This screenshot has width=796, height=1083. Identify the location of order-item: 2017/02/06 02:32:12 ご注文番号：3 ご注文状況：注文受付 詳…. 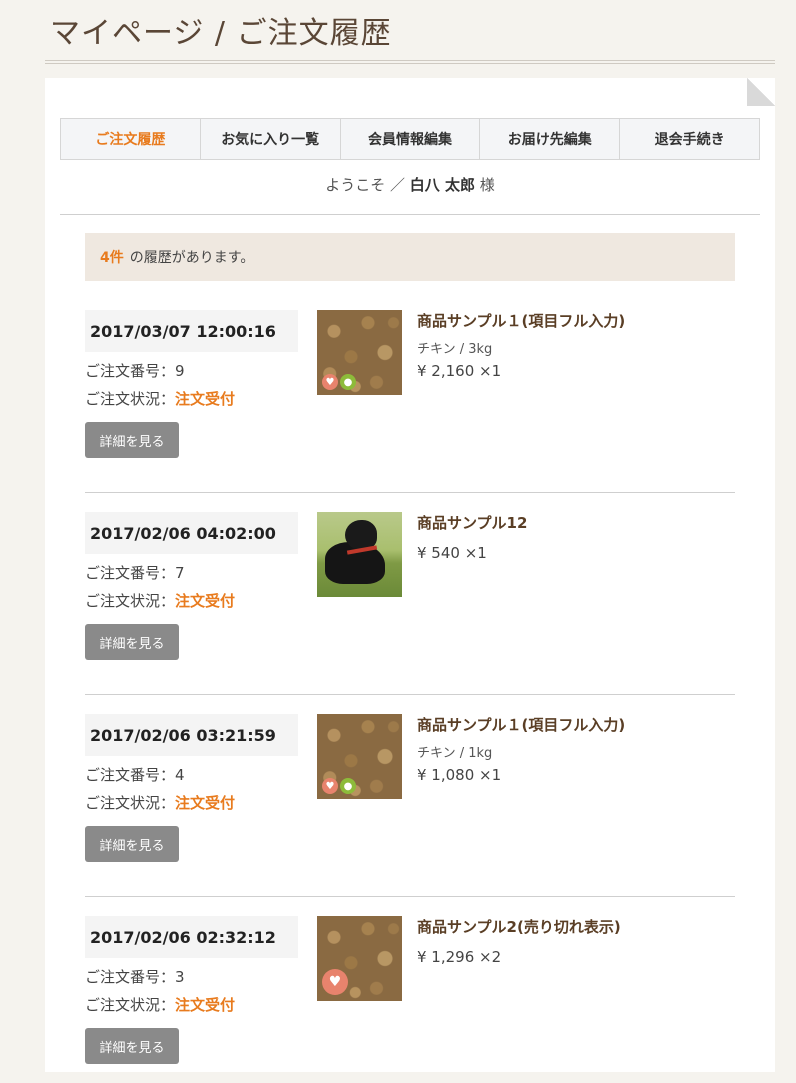
(410, 999).